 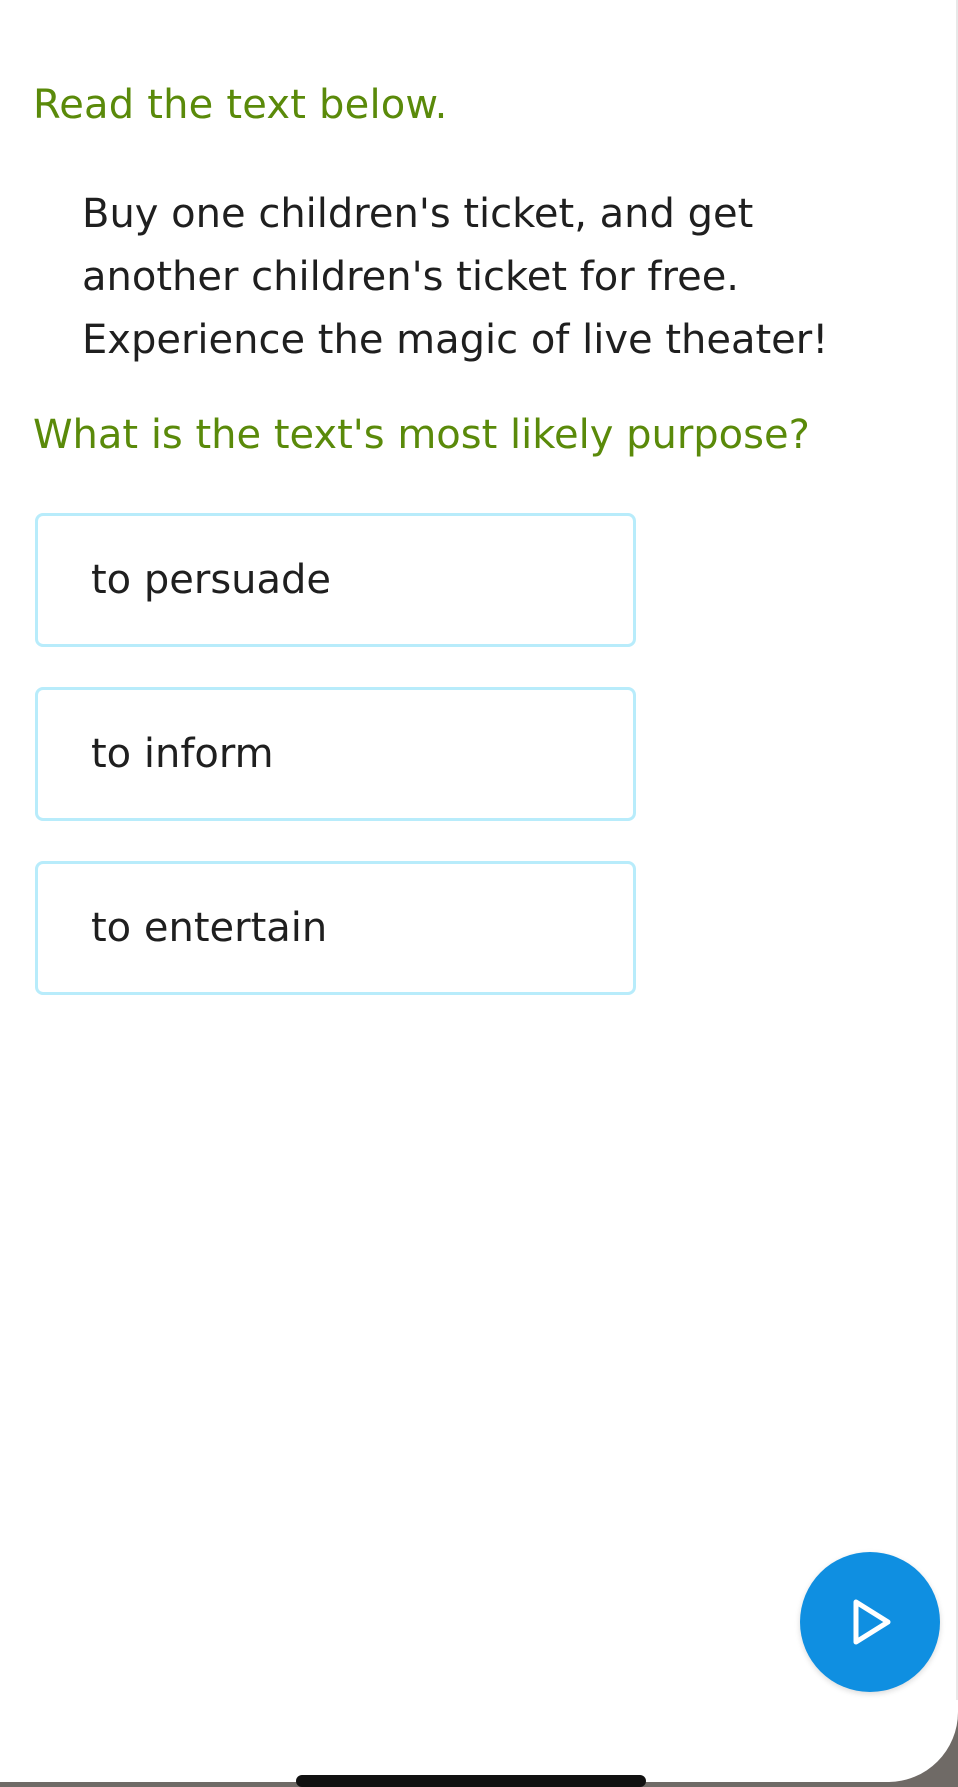 I want to click on passage-line: another children's ticket for free., so click(x=411, y=277).